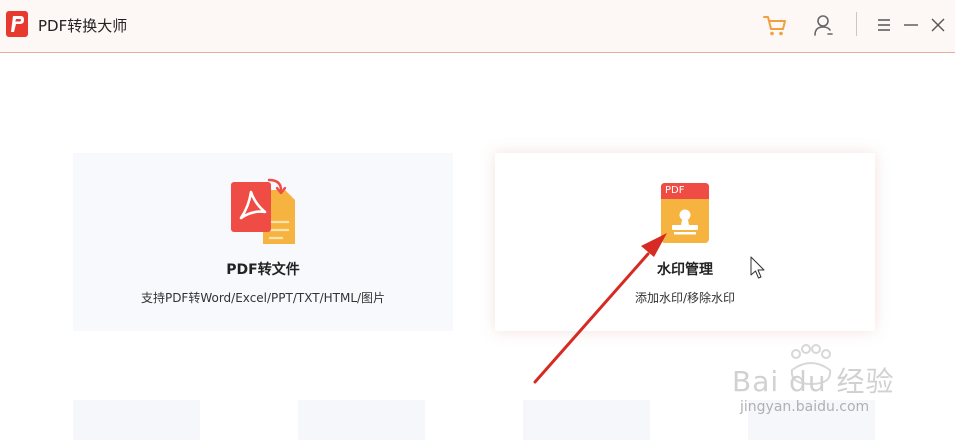  I want to click on card-subtitle: 添加水印/移除水印, so click(685, 298).